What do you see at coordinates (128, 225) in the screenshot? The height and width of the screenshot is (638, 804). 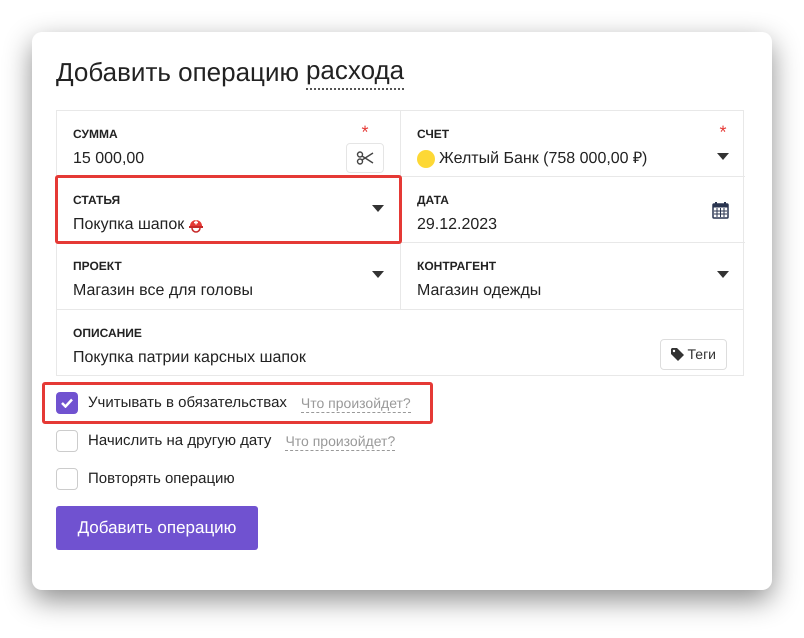 I see `field-value: Покупка шапок` at bounding box center [128, 225].